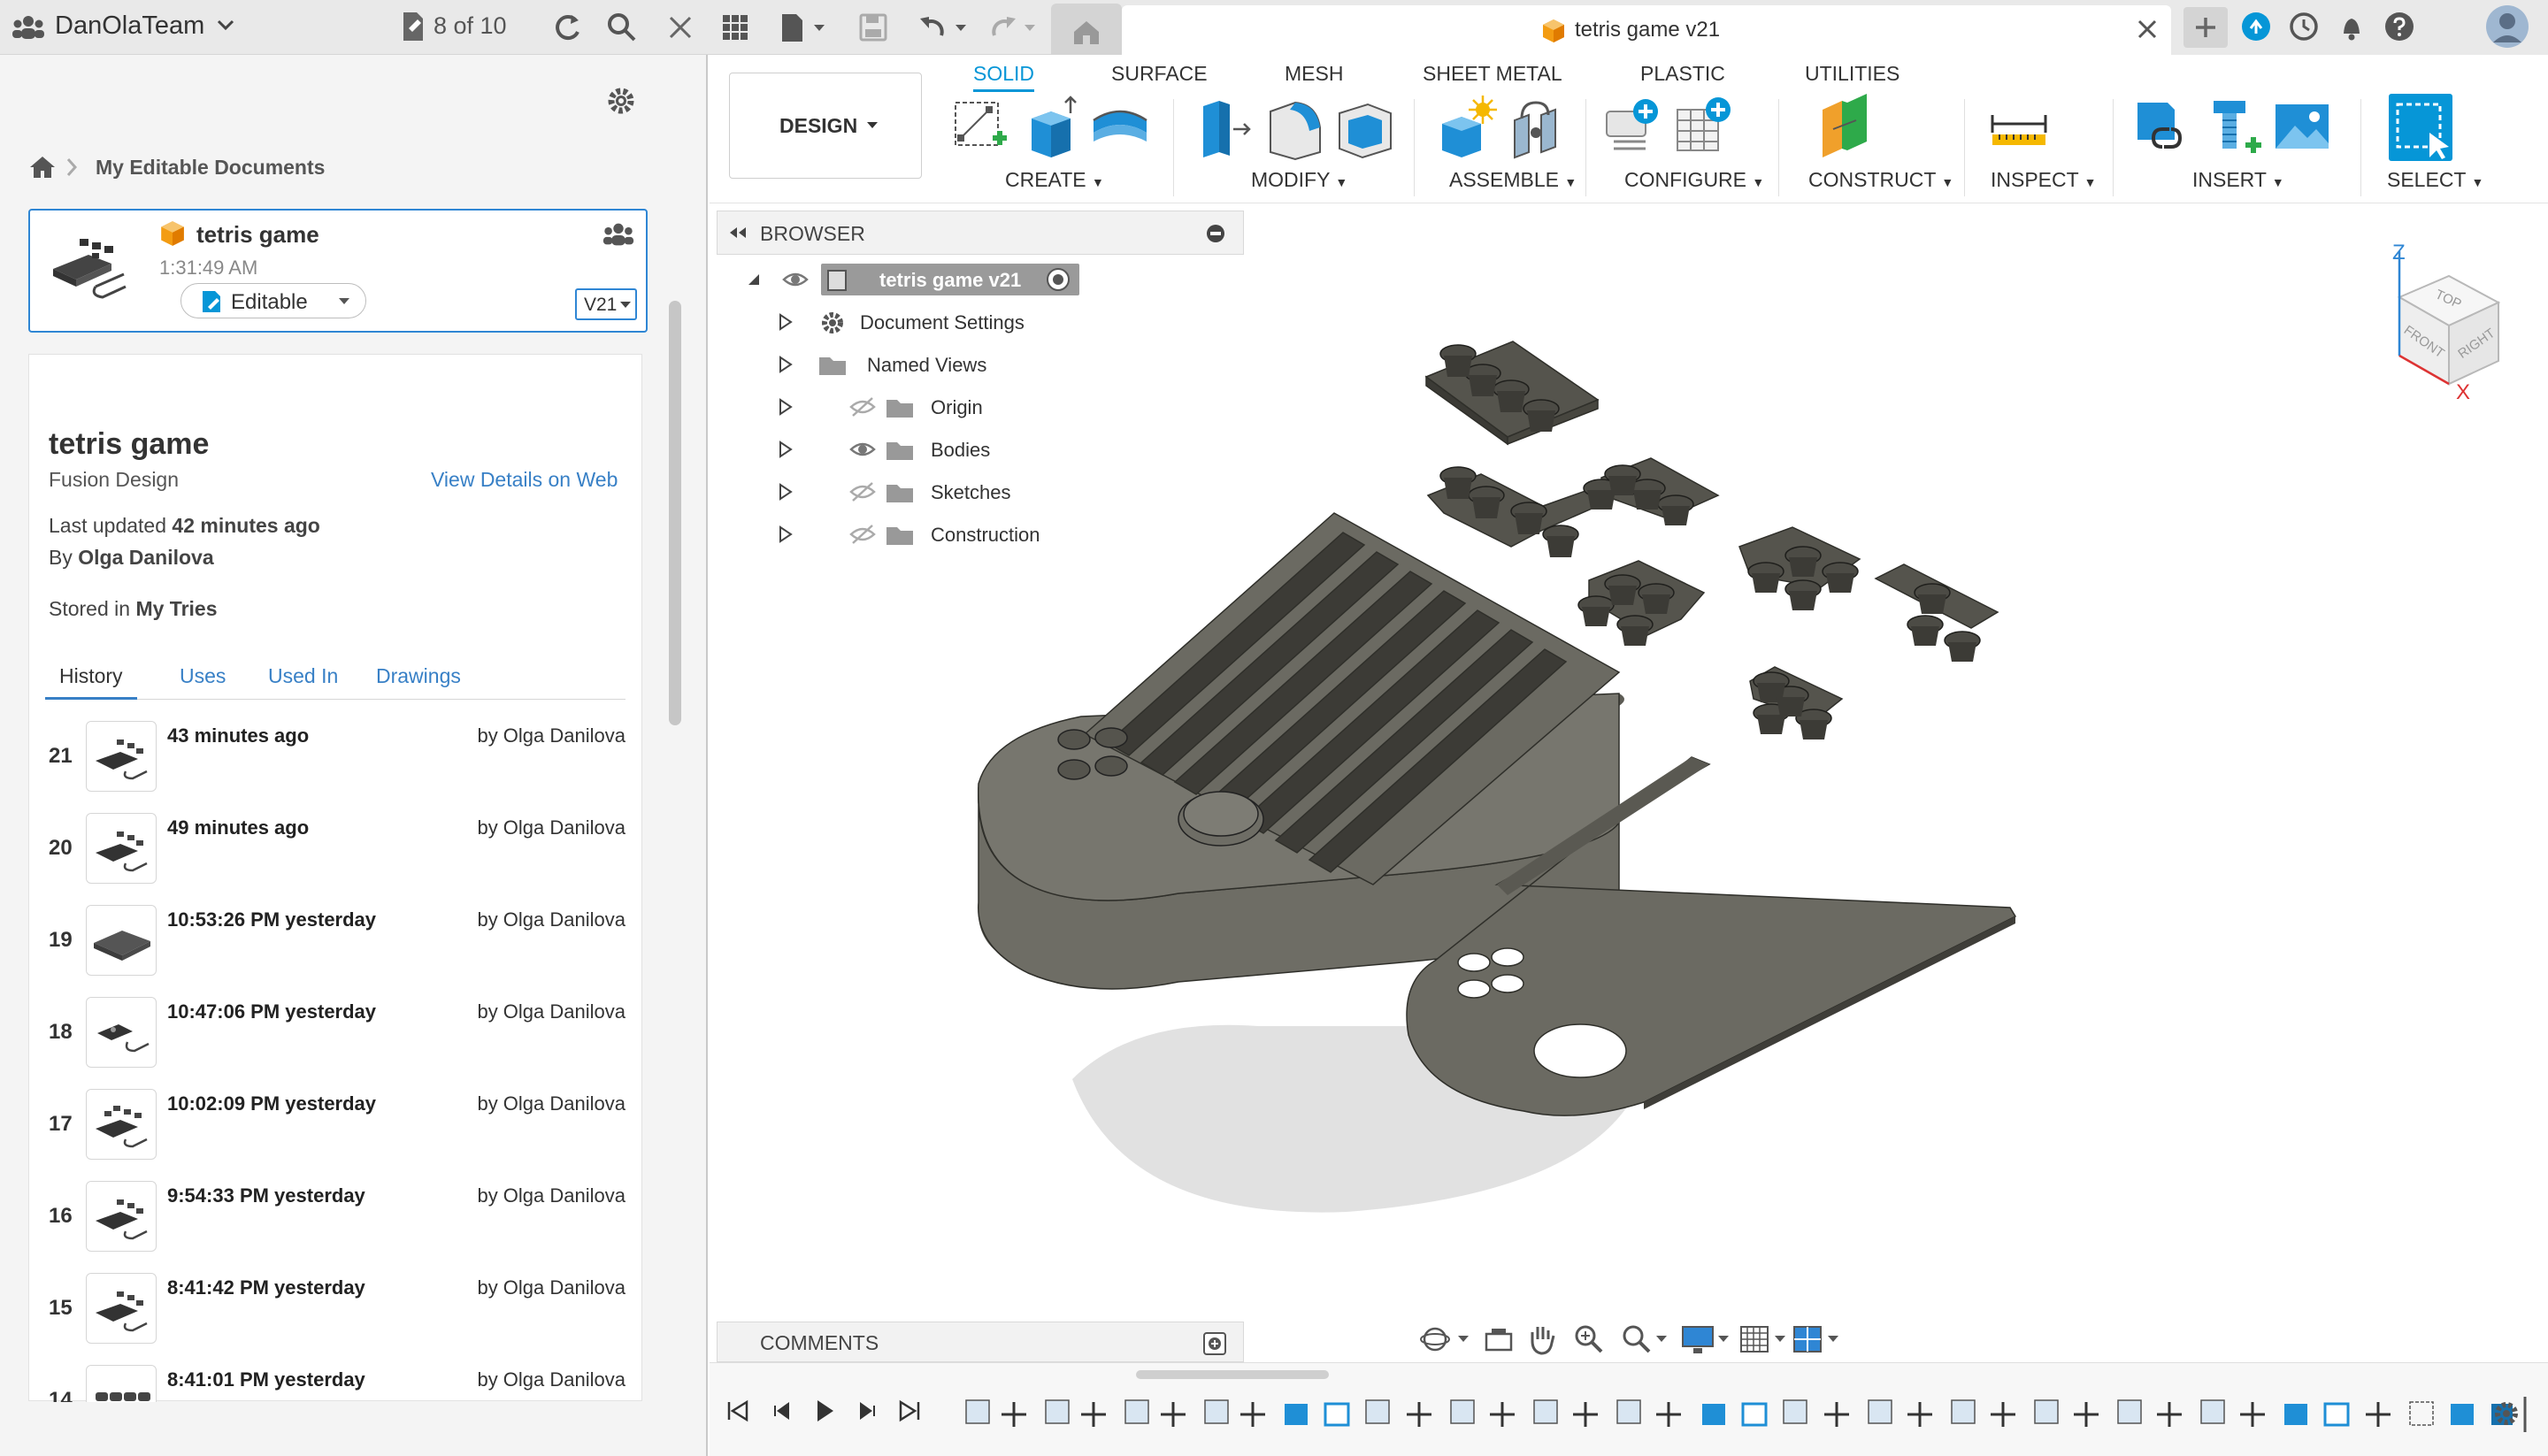 The height and width of the screenshot is (1456, 2548). I want to click on document-count-icon, so click(413, 26).